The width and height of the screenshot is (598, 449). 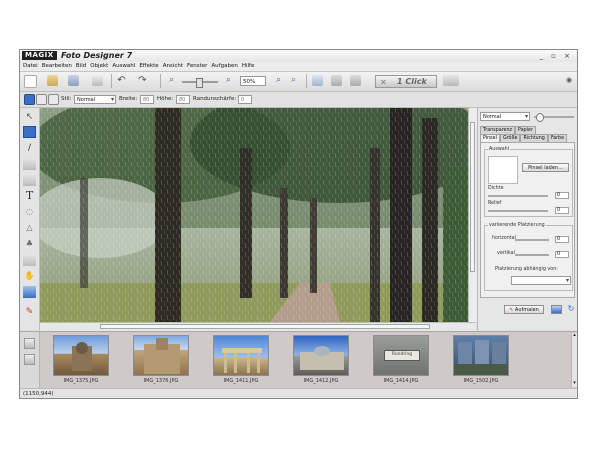 I want to click on hand-tool-icon: ✋, so click(x=29, y=276).